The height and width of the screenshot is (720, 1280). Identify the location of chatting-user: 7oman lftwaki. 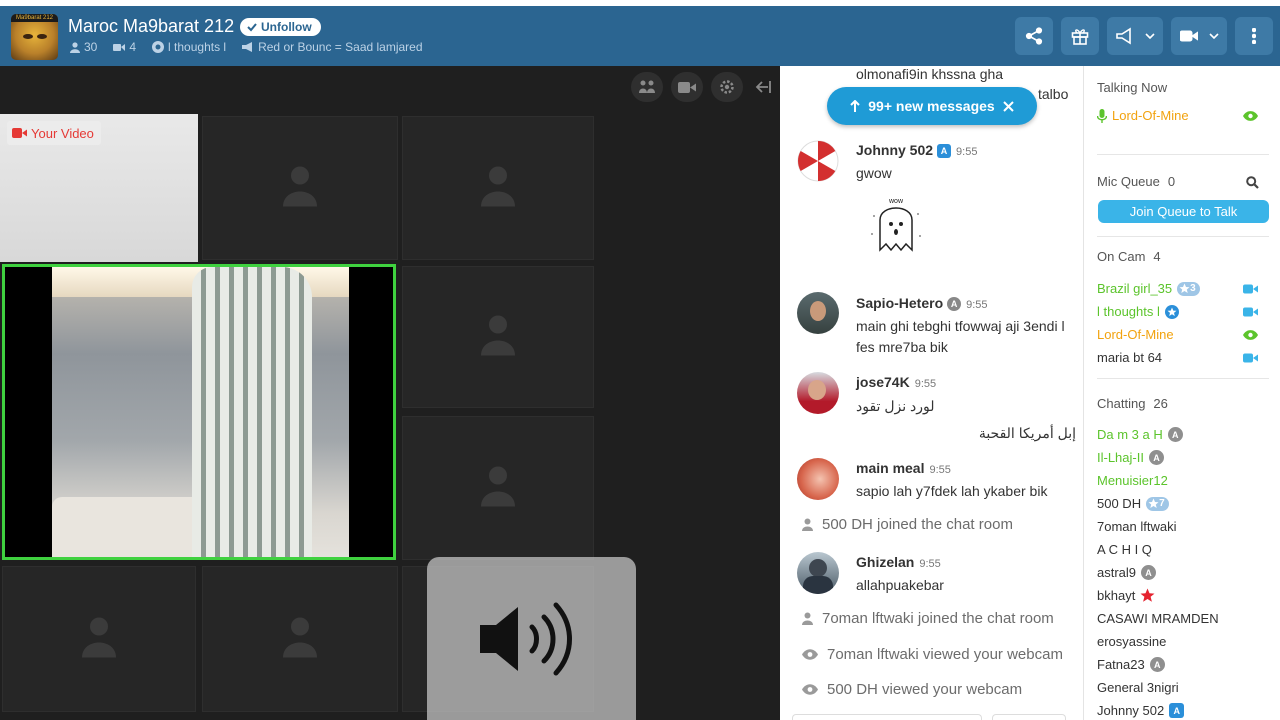
(1136, 526).